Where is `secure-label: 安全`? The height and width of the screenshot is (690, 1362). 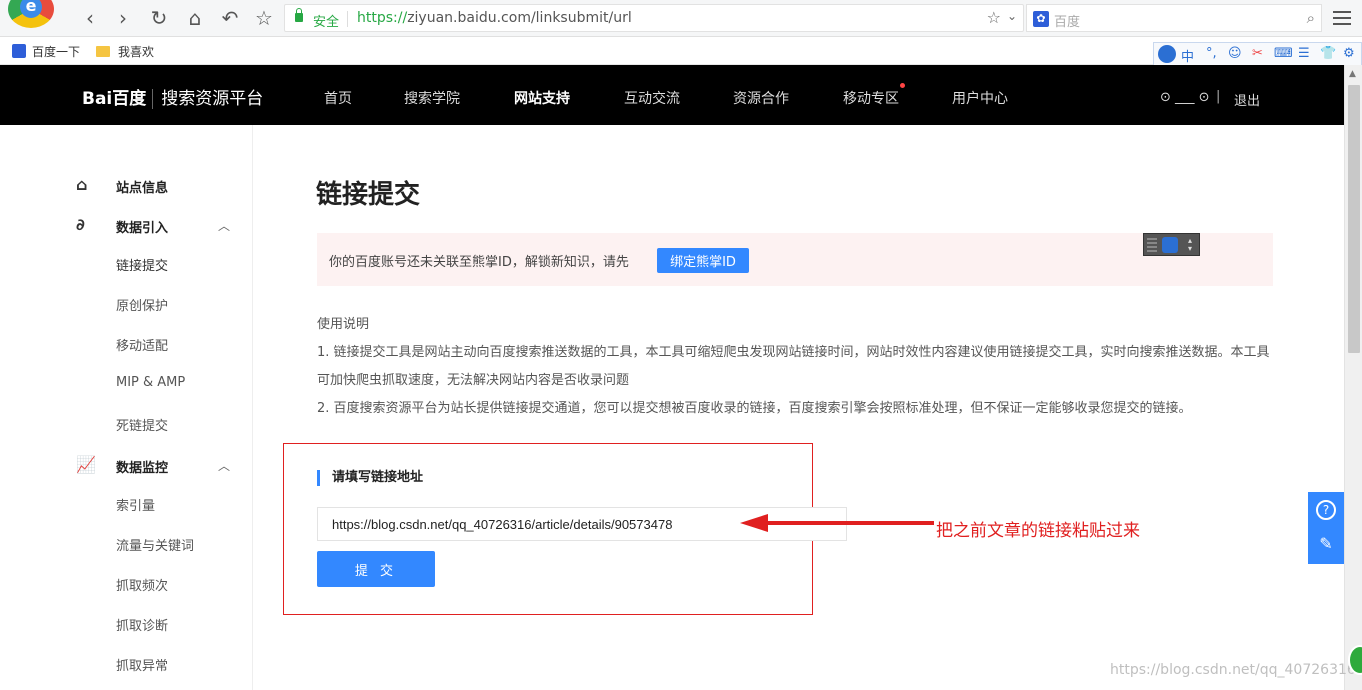 secure-label: 安全 is located at coordinates (326, 22).